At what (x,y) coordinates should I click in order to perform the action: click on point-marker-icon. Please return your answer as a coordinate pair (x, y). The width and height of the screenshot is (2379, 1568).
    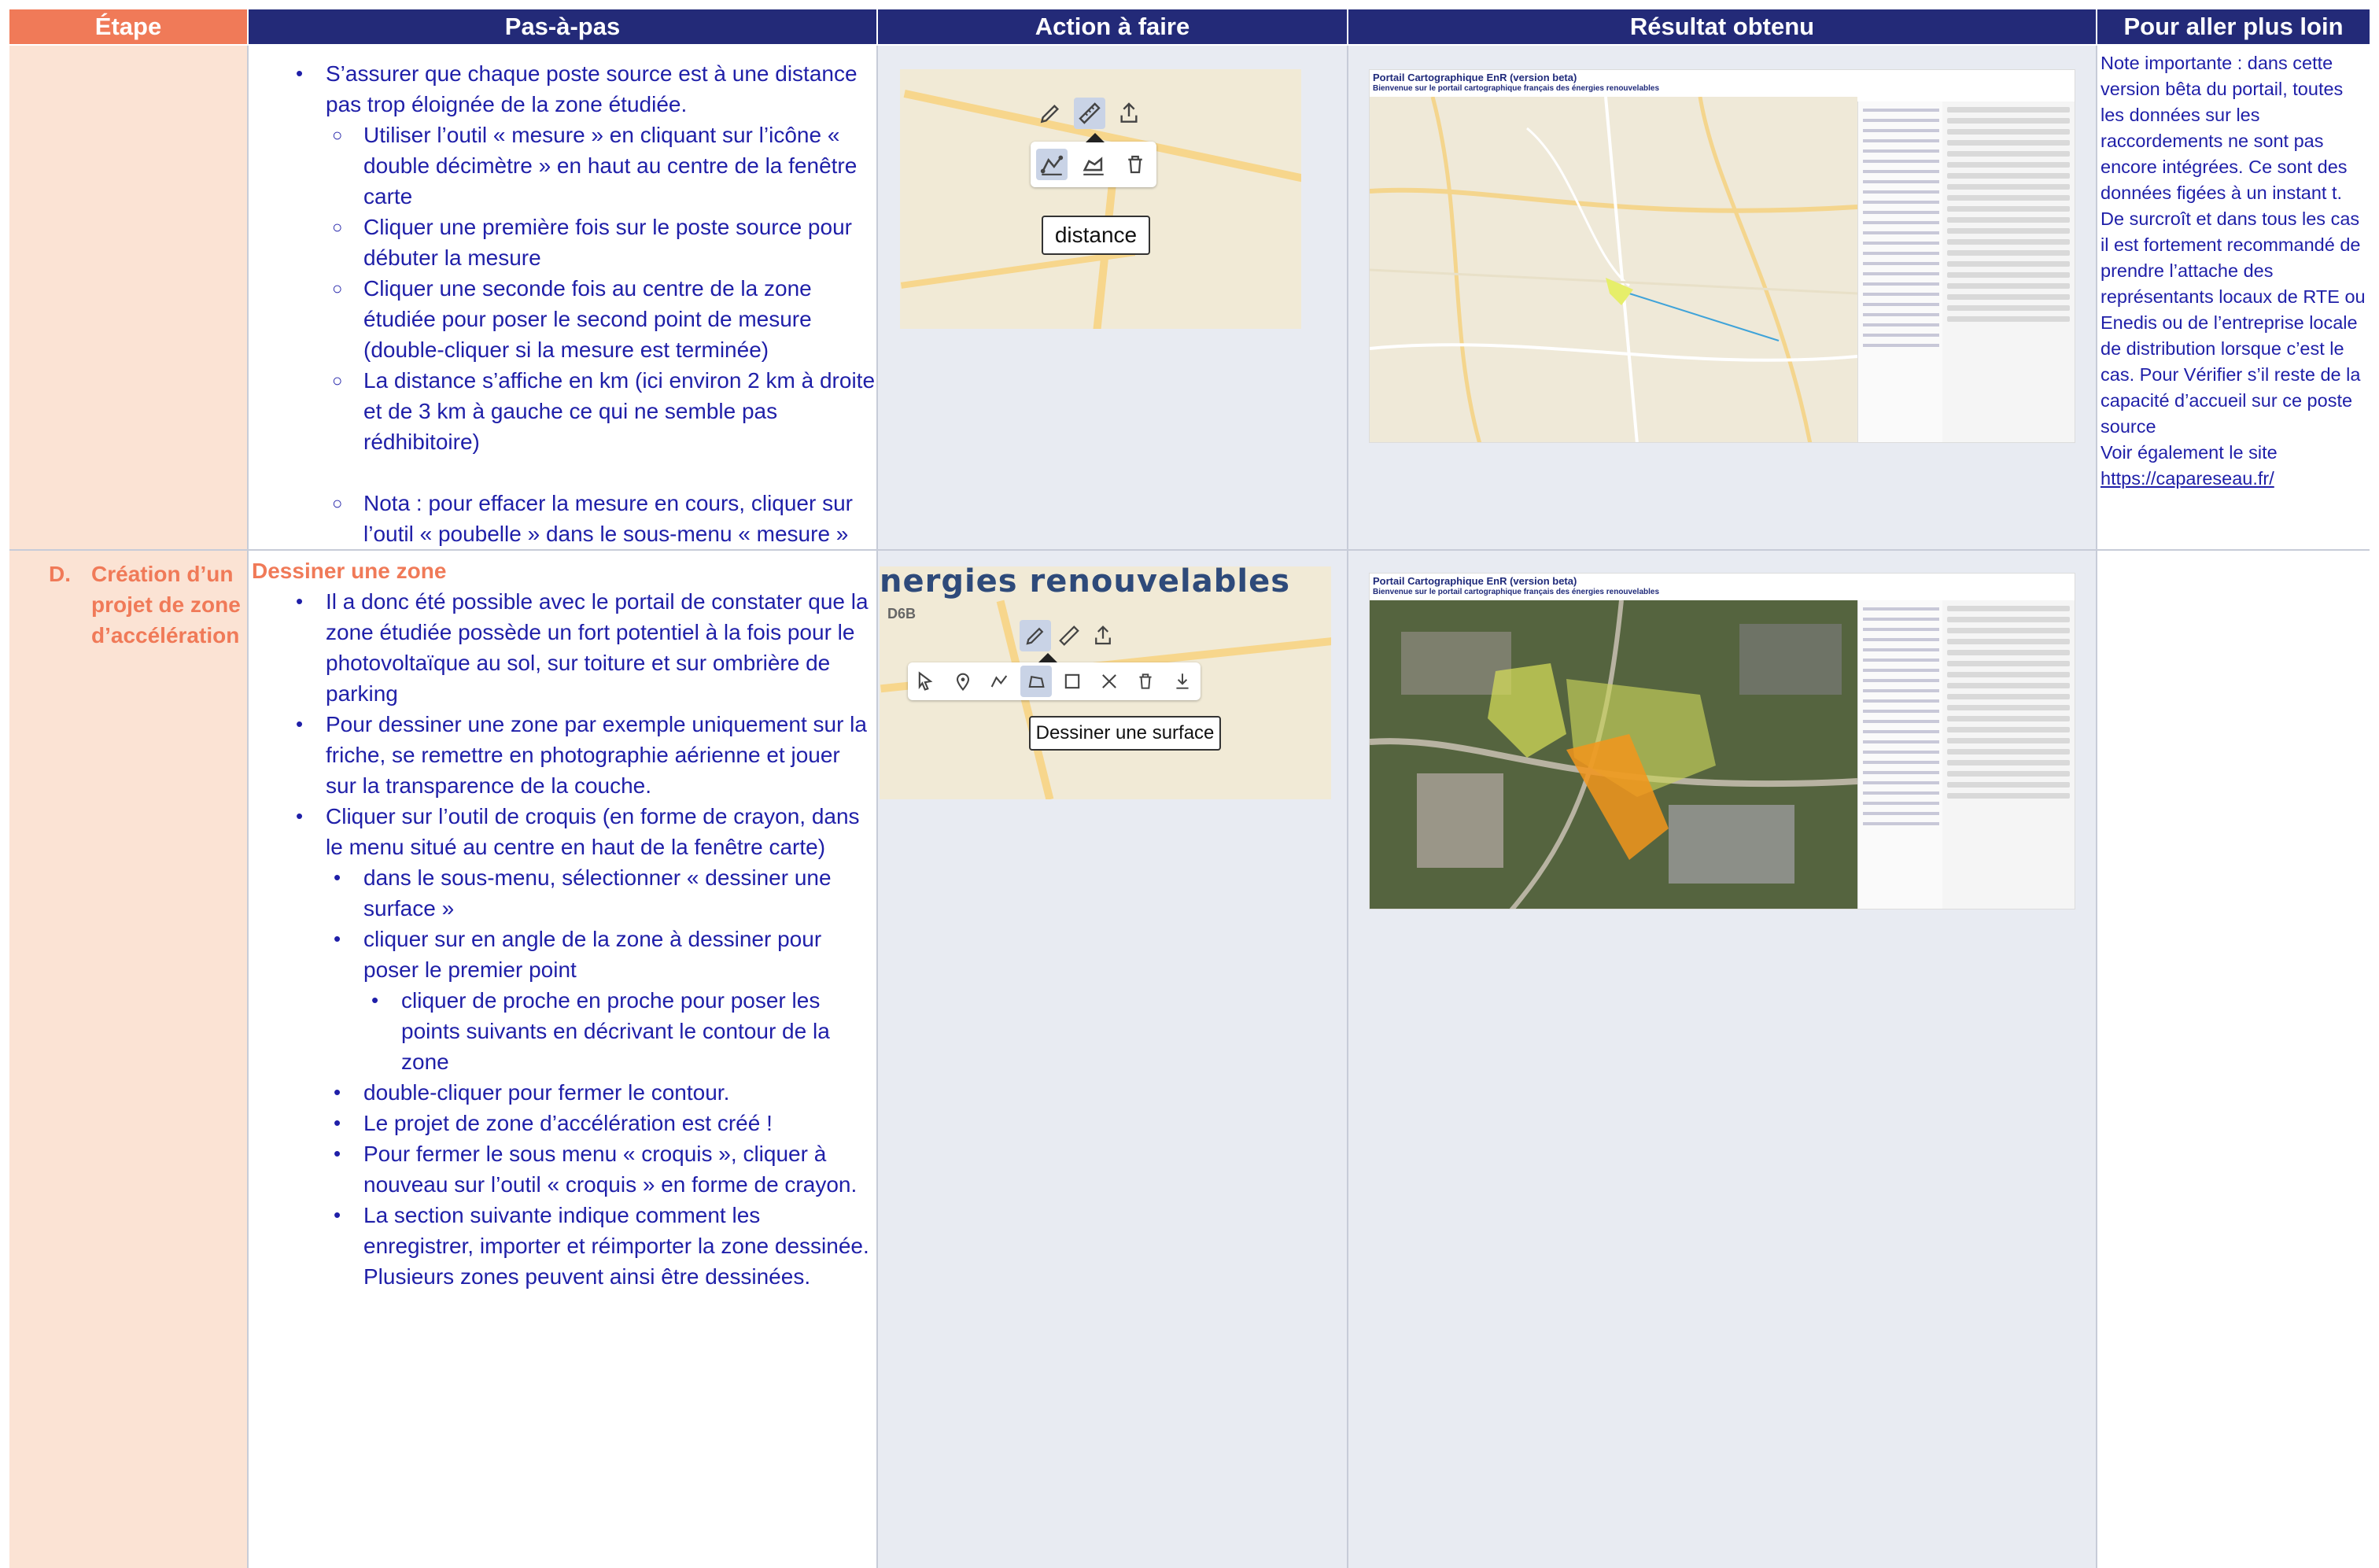
    Looking at the image, I should click on (963, 681).